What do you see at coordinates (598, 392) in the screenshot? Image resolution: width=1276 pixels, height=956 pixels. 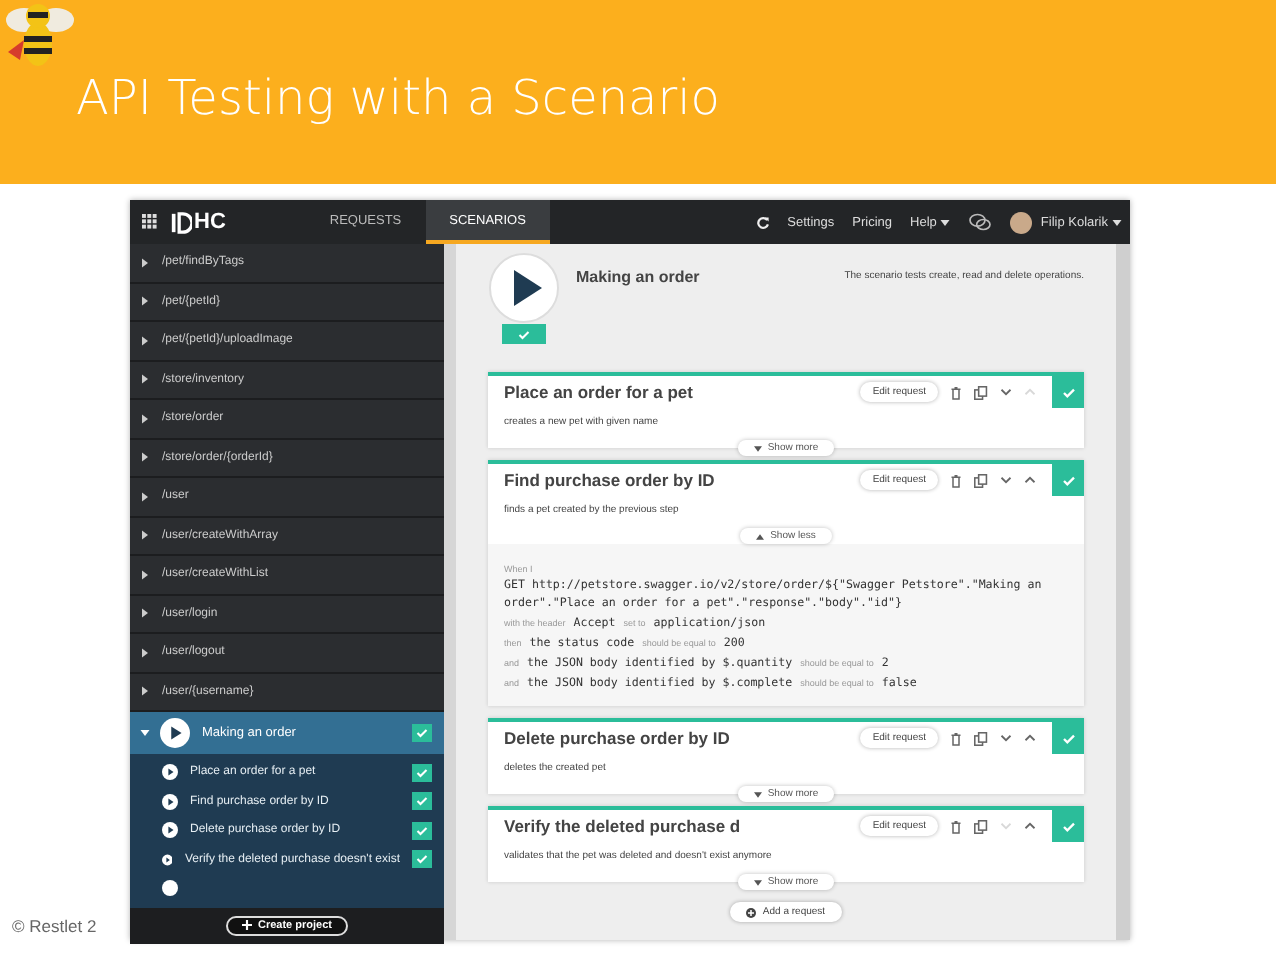 I see `request-title: Place an order for a pet` at bounding box center [598, 392].